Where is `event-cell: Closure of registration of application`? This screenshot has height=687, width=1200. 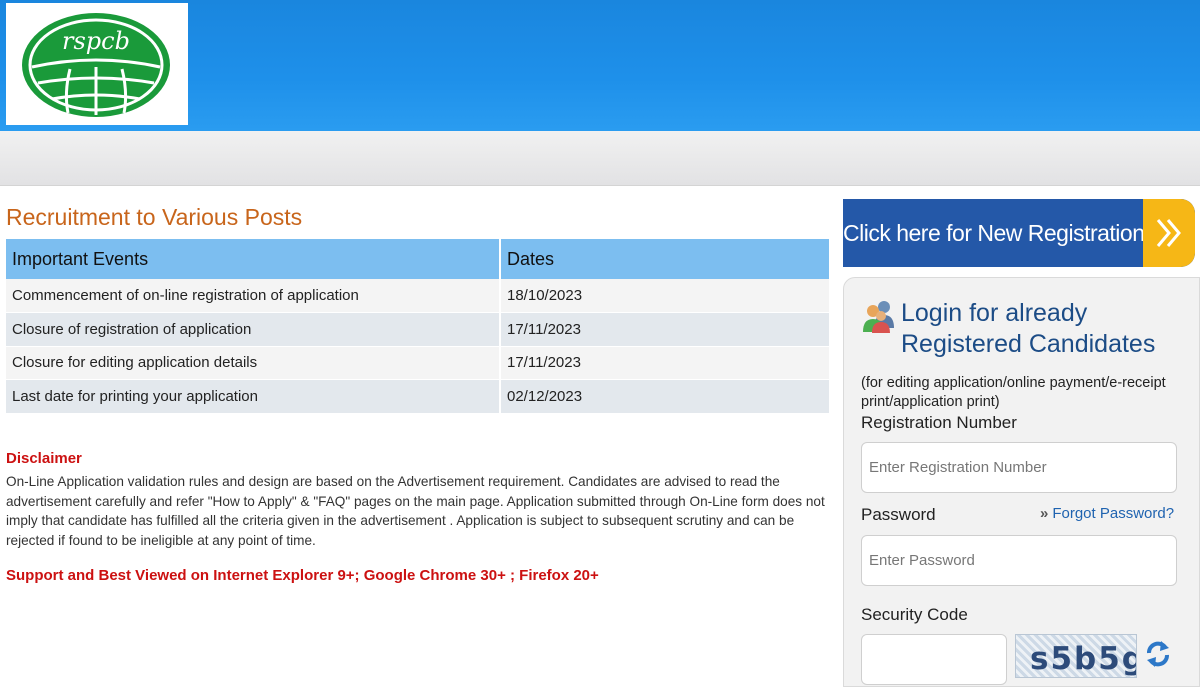
event-cell: Closure of registration of application is located at coordinates (253, 329).